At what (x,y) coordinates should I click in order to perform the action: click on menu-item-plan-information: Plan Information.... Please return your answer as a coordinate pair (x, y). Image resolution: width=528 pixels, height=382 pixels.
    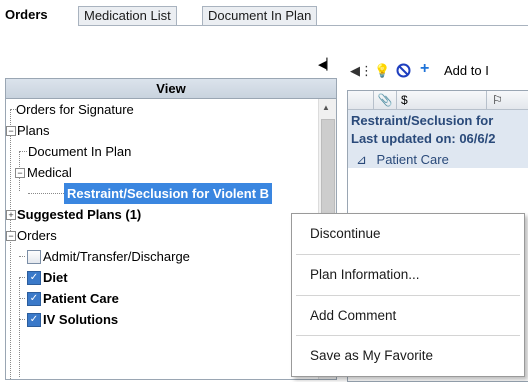
    Looking at the image, I should click on (408, 275).